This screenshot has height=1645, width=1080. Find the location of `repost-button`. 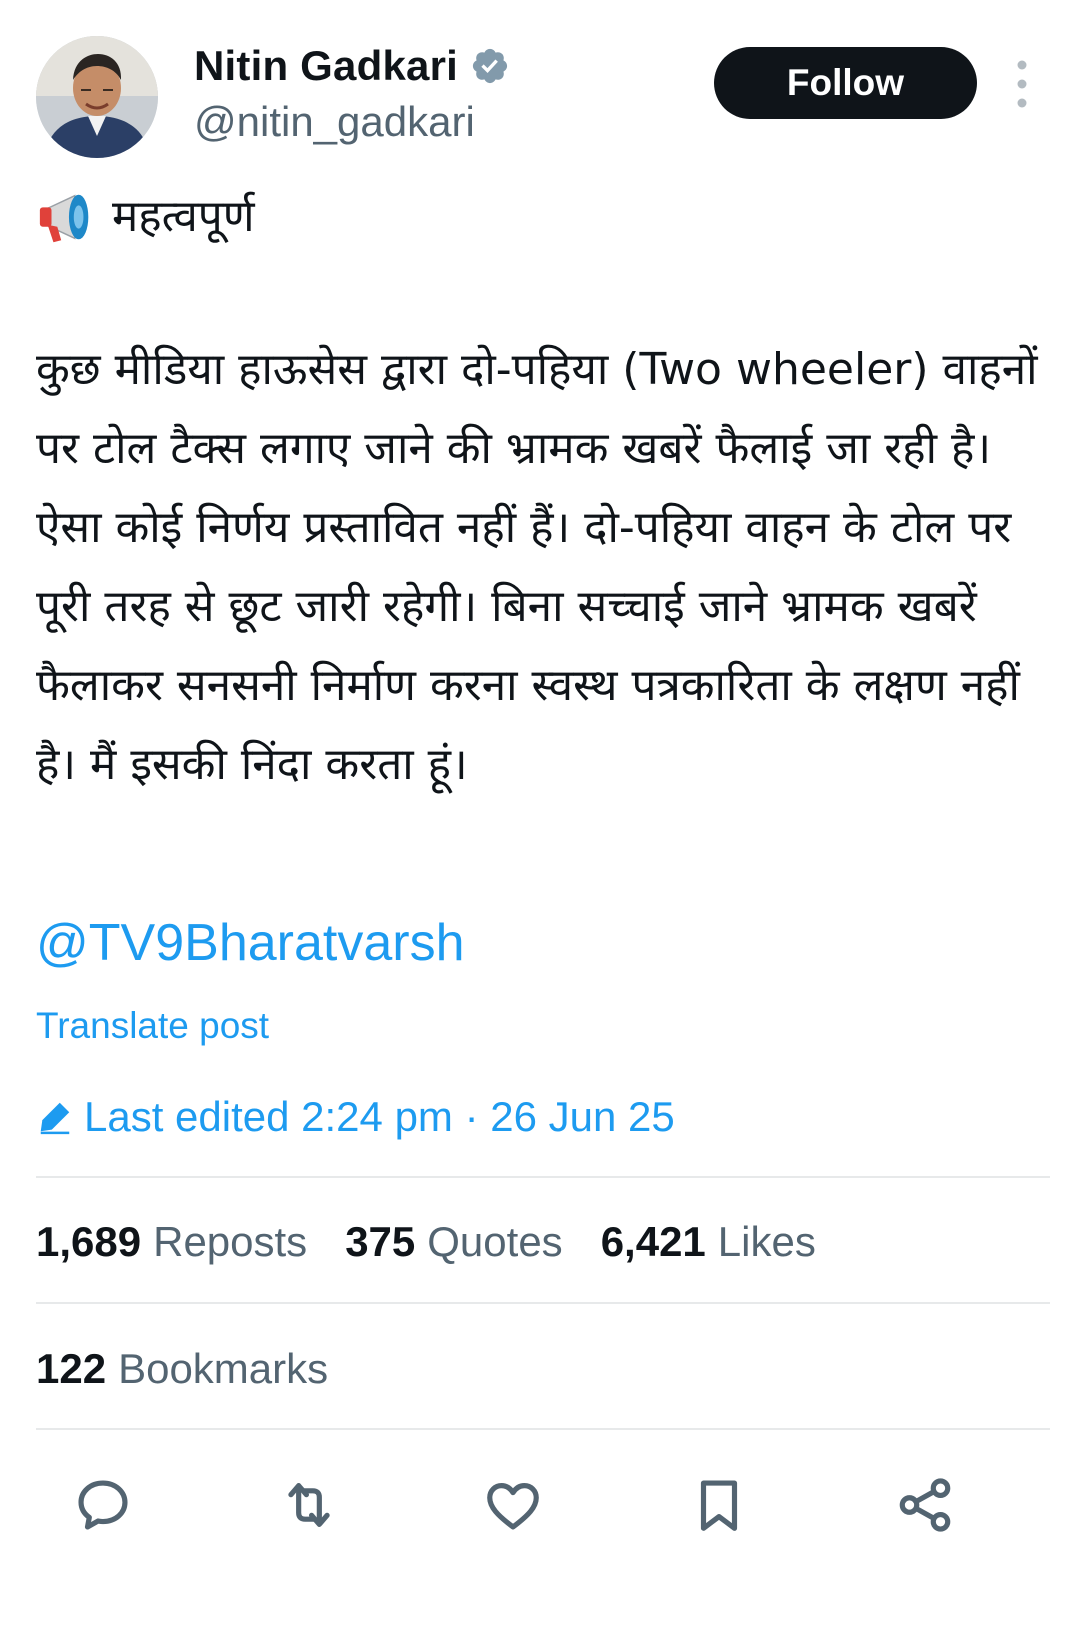

repost-button is located at coordinates (309, 1505).